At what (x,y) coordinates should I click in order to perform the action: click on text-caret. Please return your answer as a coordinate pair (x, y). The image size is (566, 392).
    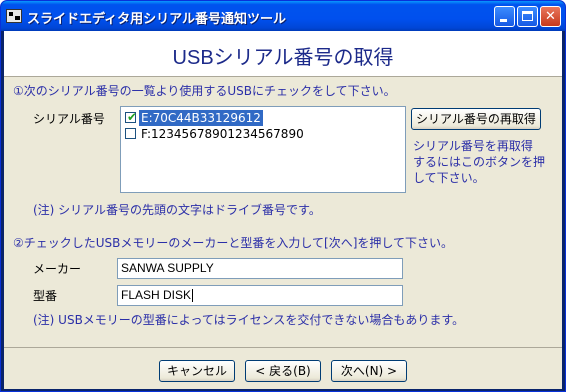
    Looking at the image, I should click on (193, 296).